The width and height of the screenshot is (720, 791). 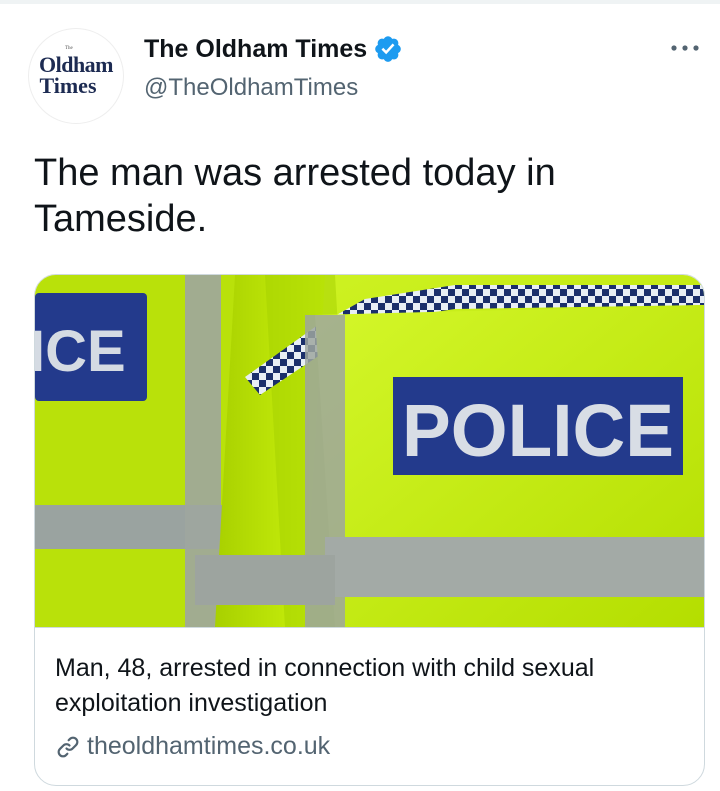 I want to click on verified-badge-icon, so click(x=388, y=49).